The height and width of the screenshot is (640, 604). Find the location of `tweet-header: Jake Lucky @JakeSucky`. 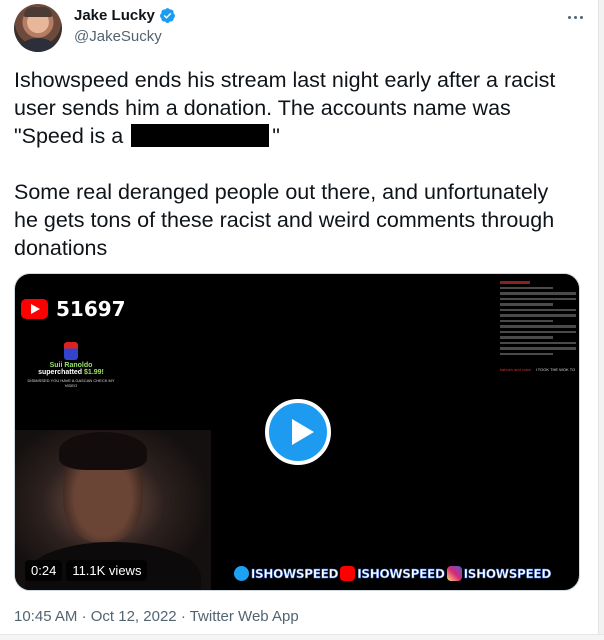

tweet-header: Jake Lucky @JakeSucky is located at coordinates (300, 28).